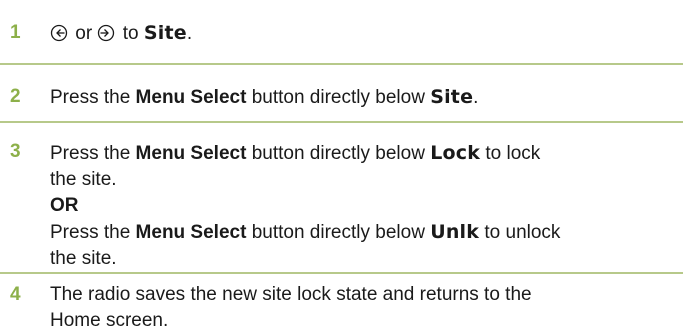  Describe the element at coordinates (109, 320) in the screenshot. I see `text-line-2: Home screen.` at that location.